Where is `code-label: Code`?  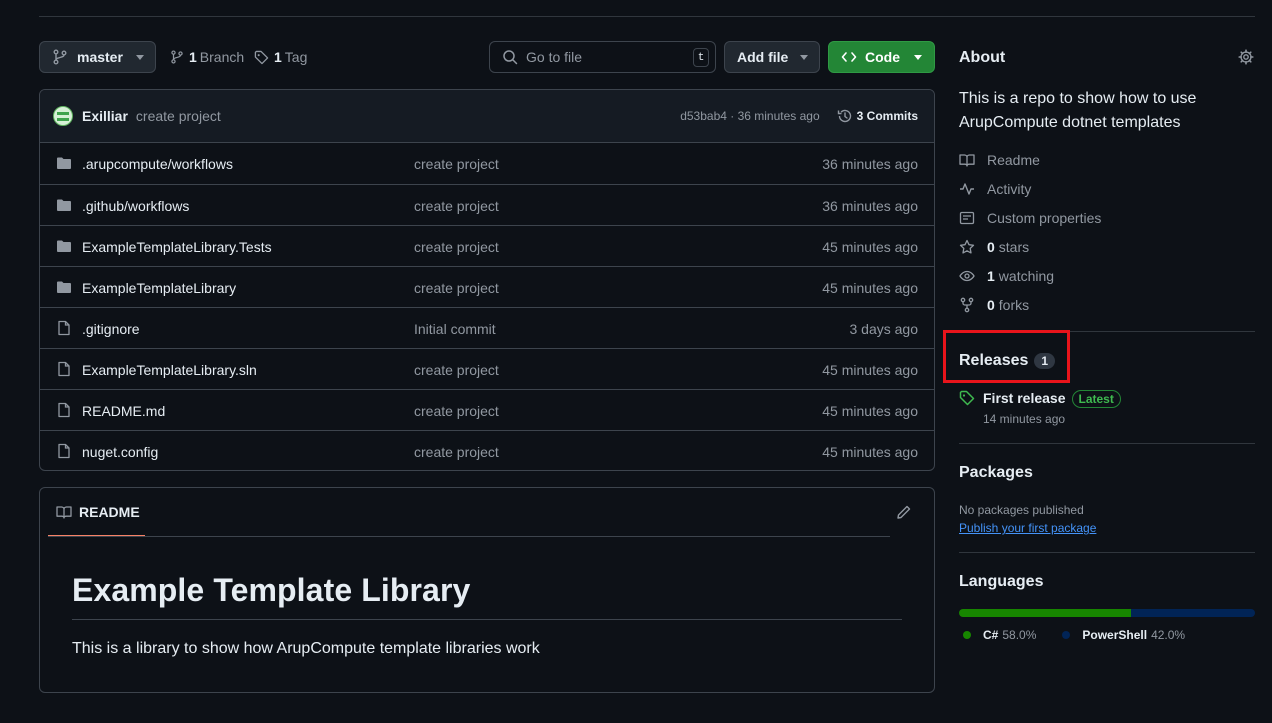
code-label: Code is located at coordinates (882, 57).